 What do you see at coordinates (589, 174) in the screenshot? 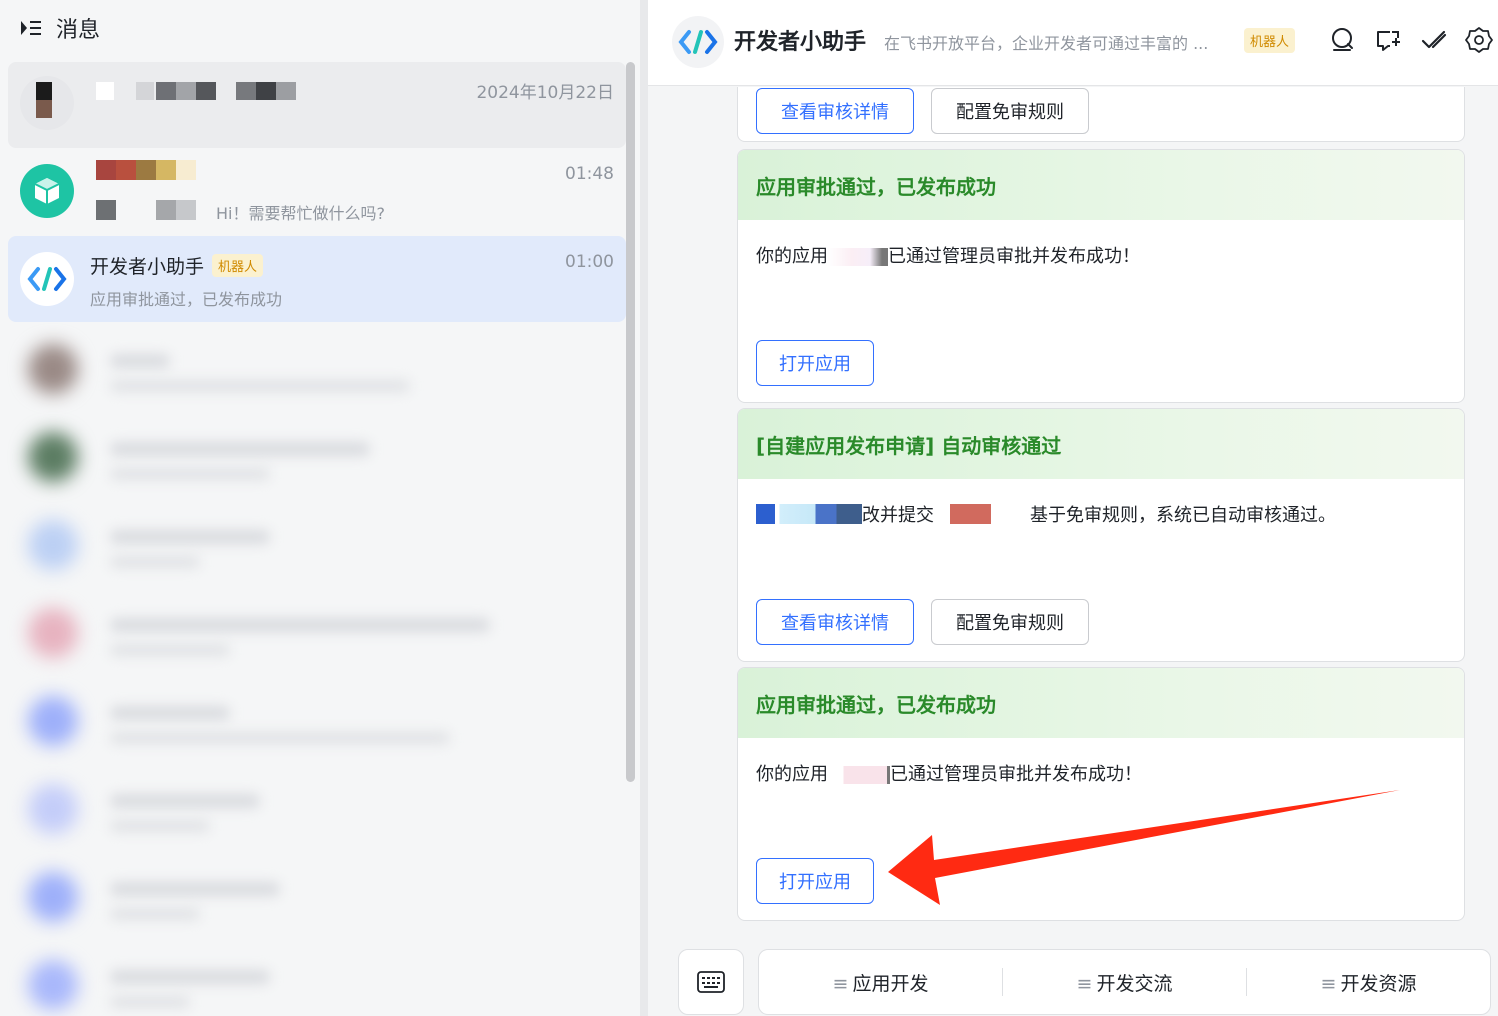
I see `conversation-time: 01:48` at bounding box center [589, 174].